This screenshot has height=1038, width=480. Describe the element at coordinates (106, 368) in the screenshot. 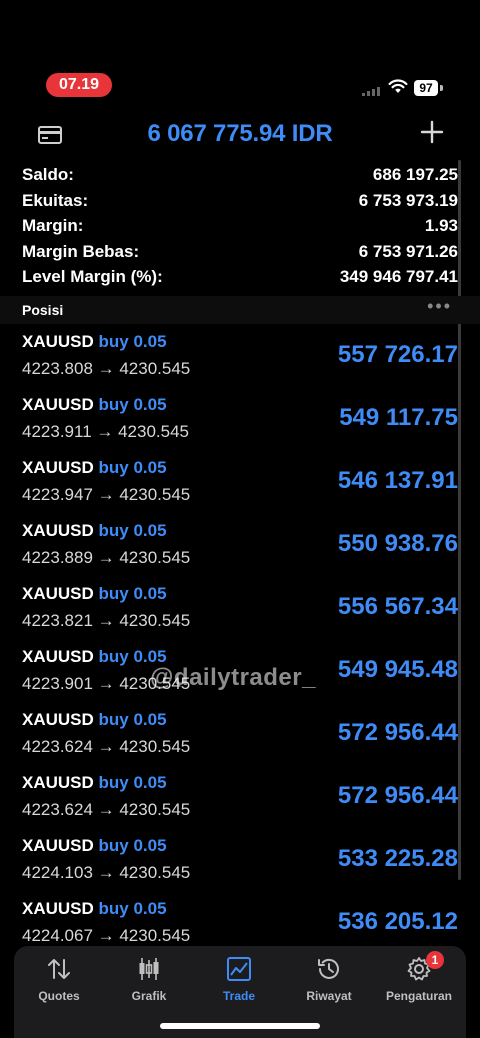

I see `position-prices: 4223.808 → 4230.545` at that location.